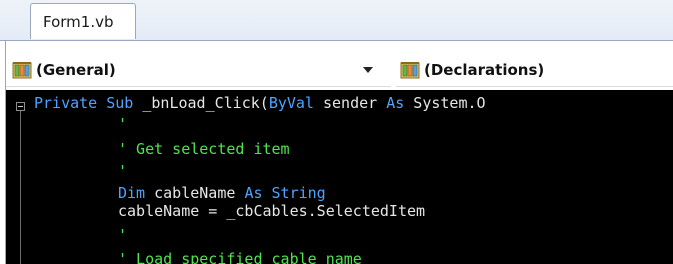 The width and height of the screenshot is (673, 264). I want to click on member-combo: (Declarations), so click(534, 73).